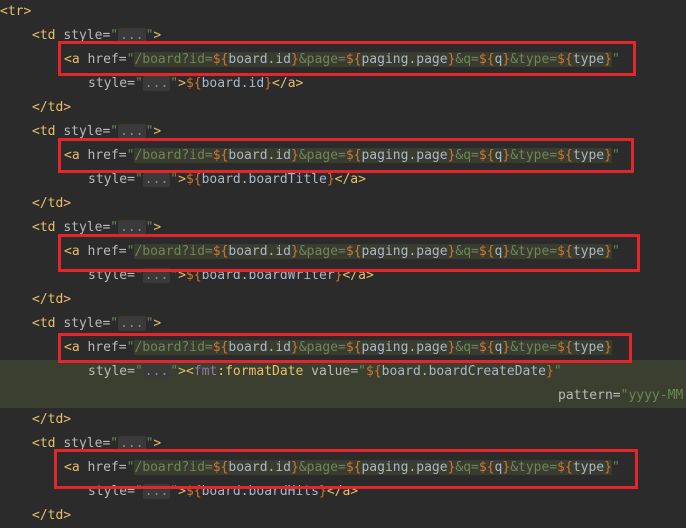 This screenshot has width=686, height=528. Describe the element at coordinates (205, 371) in the screenshot. I see `fmt-namespace: fmt` at that location.